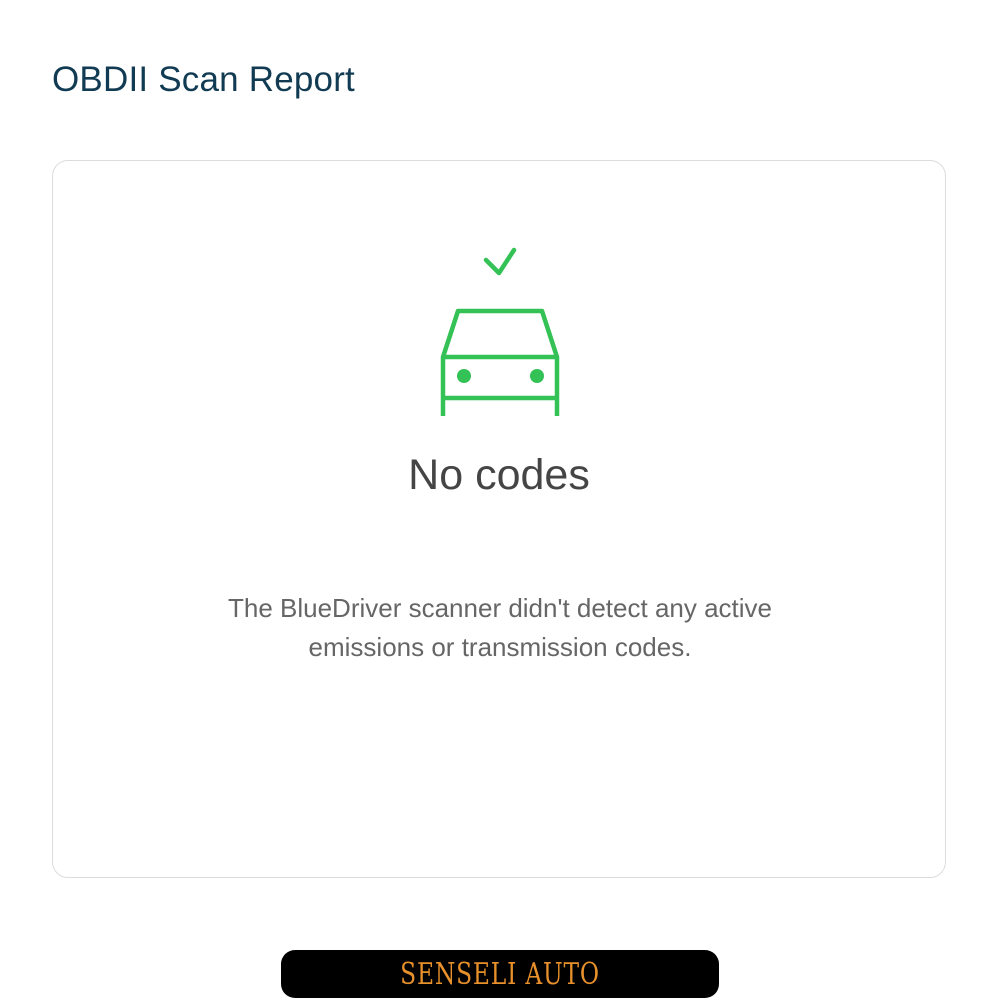 The width and height of the screenshot is (1000, 1000). I want to click on page-title: OBDII Scan Report, so click(203, 79).